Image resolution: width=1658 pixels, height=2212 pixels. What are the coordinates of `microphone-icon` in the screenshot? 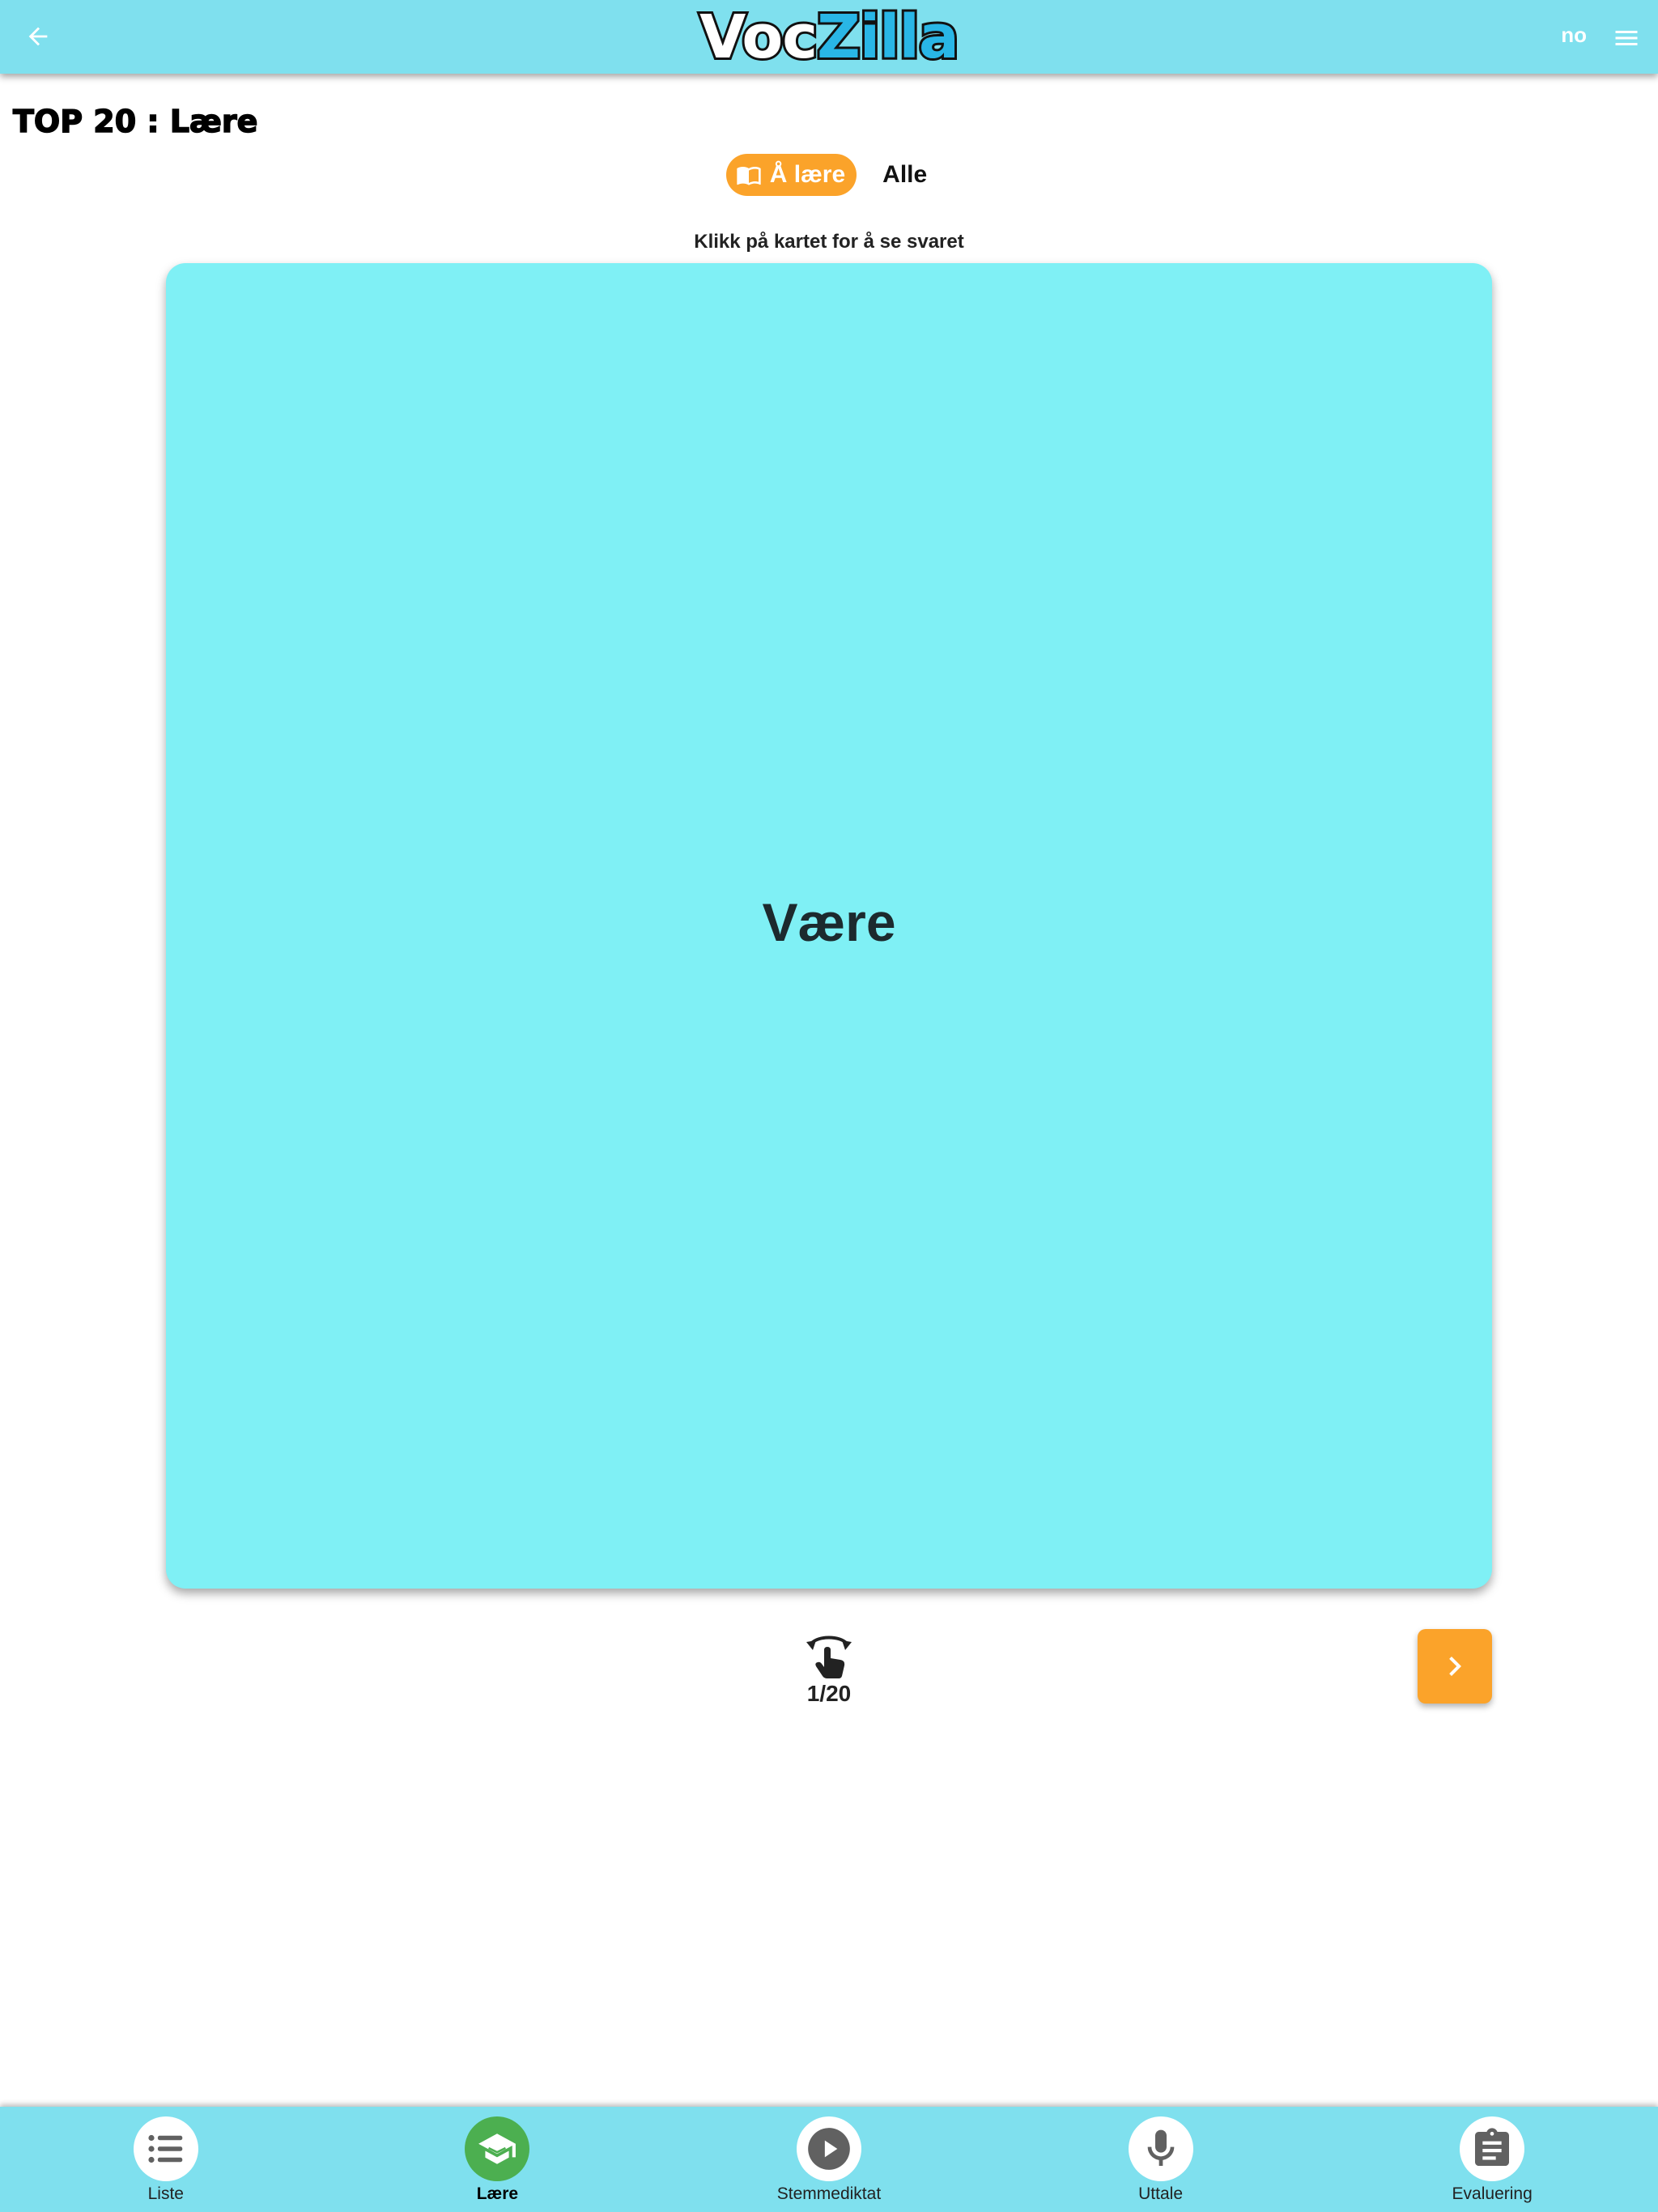 It's located at (1160, 2148).